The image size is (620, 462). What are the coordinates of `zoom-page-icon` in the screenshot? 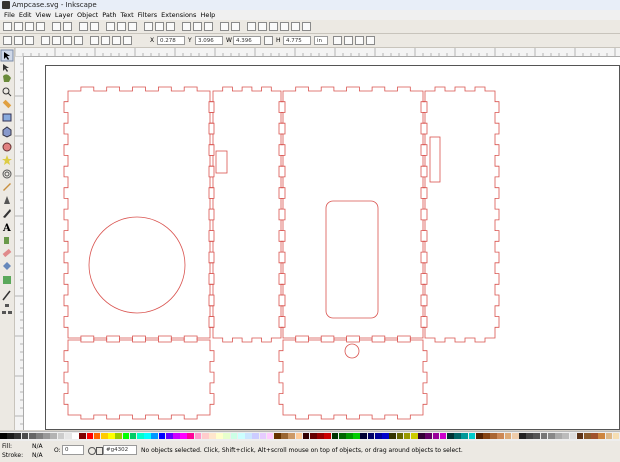 It's located at (170, 26).